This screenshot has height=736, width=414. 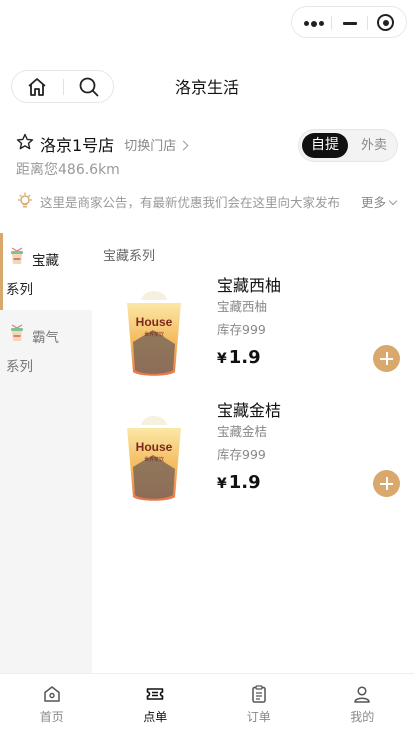 I want to click on mini-program-capsule, so click(x=349, y=22).